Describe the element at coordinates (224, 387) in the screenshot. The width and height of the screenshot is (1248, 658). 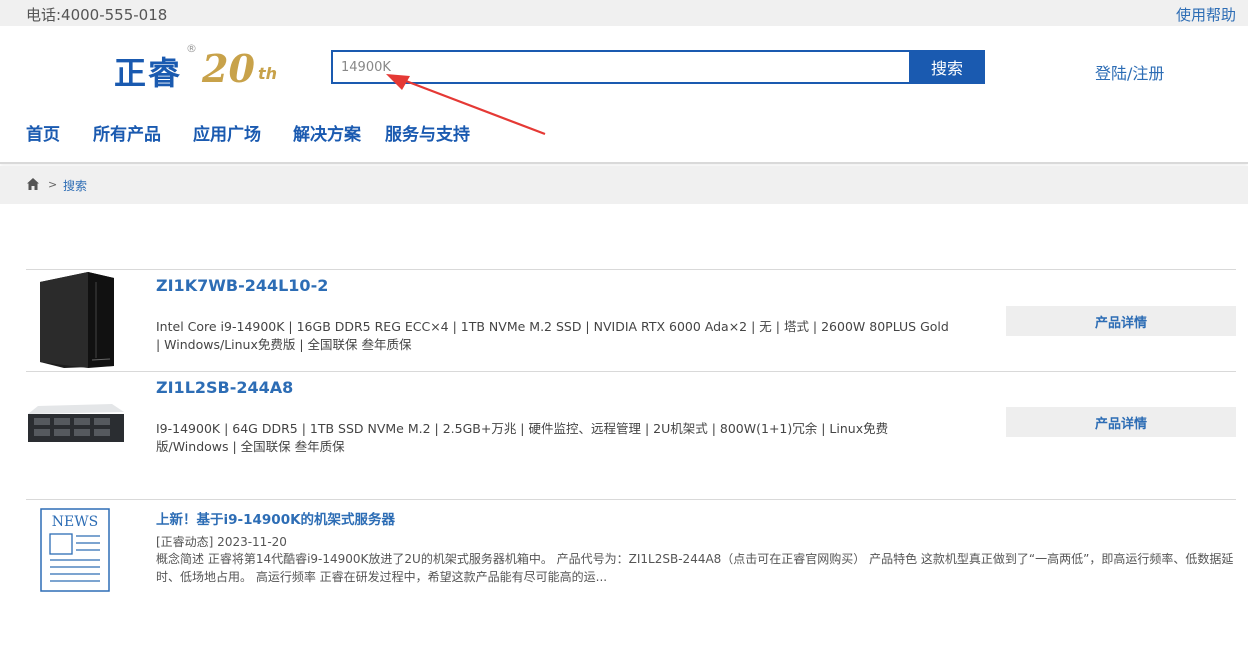
I see `product-title: ZI1L2SB-244A8` at that location.